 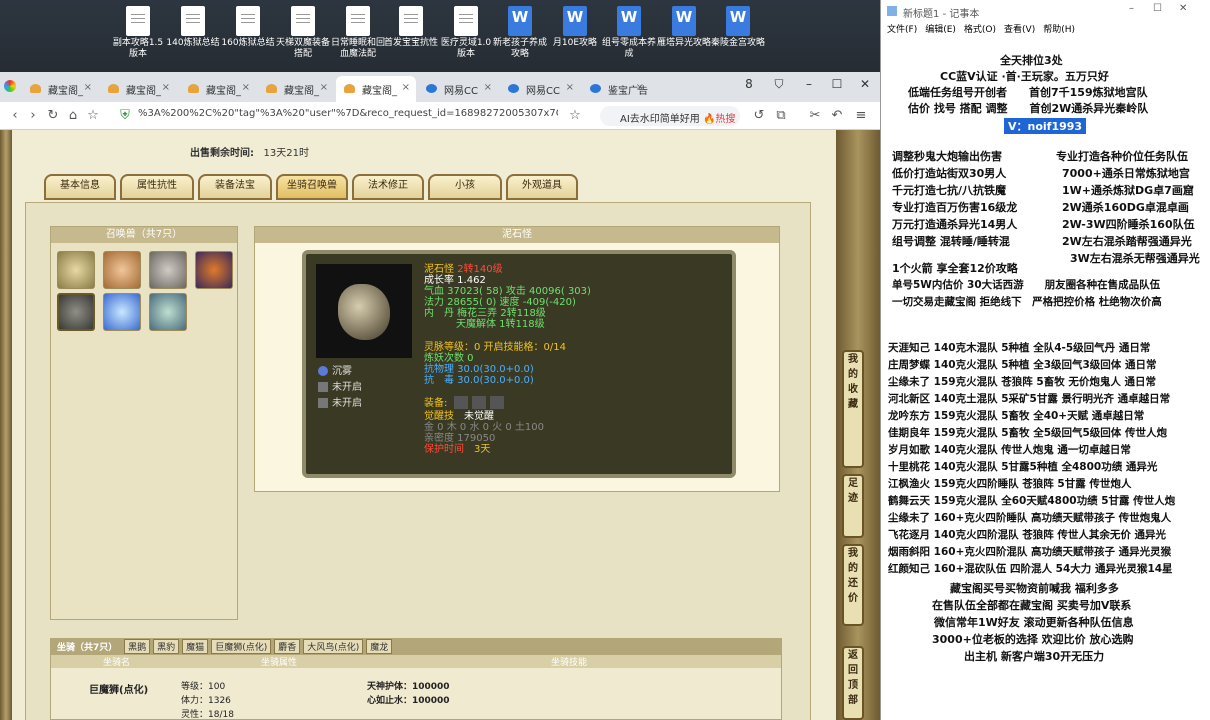 What do you see at coordinates (940, 30) in the screenshot?
I see `notepad-menu-item: 编辑(E)` at bounding box center [940, 30].